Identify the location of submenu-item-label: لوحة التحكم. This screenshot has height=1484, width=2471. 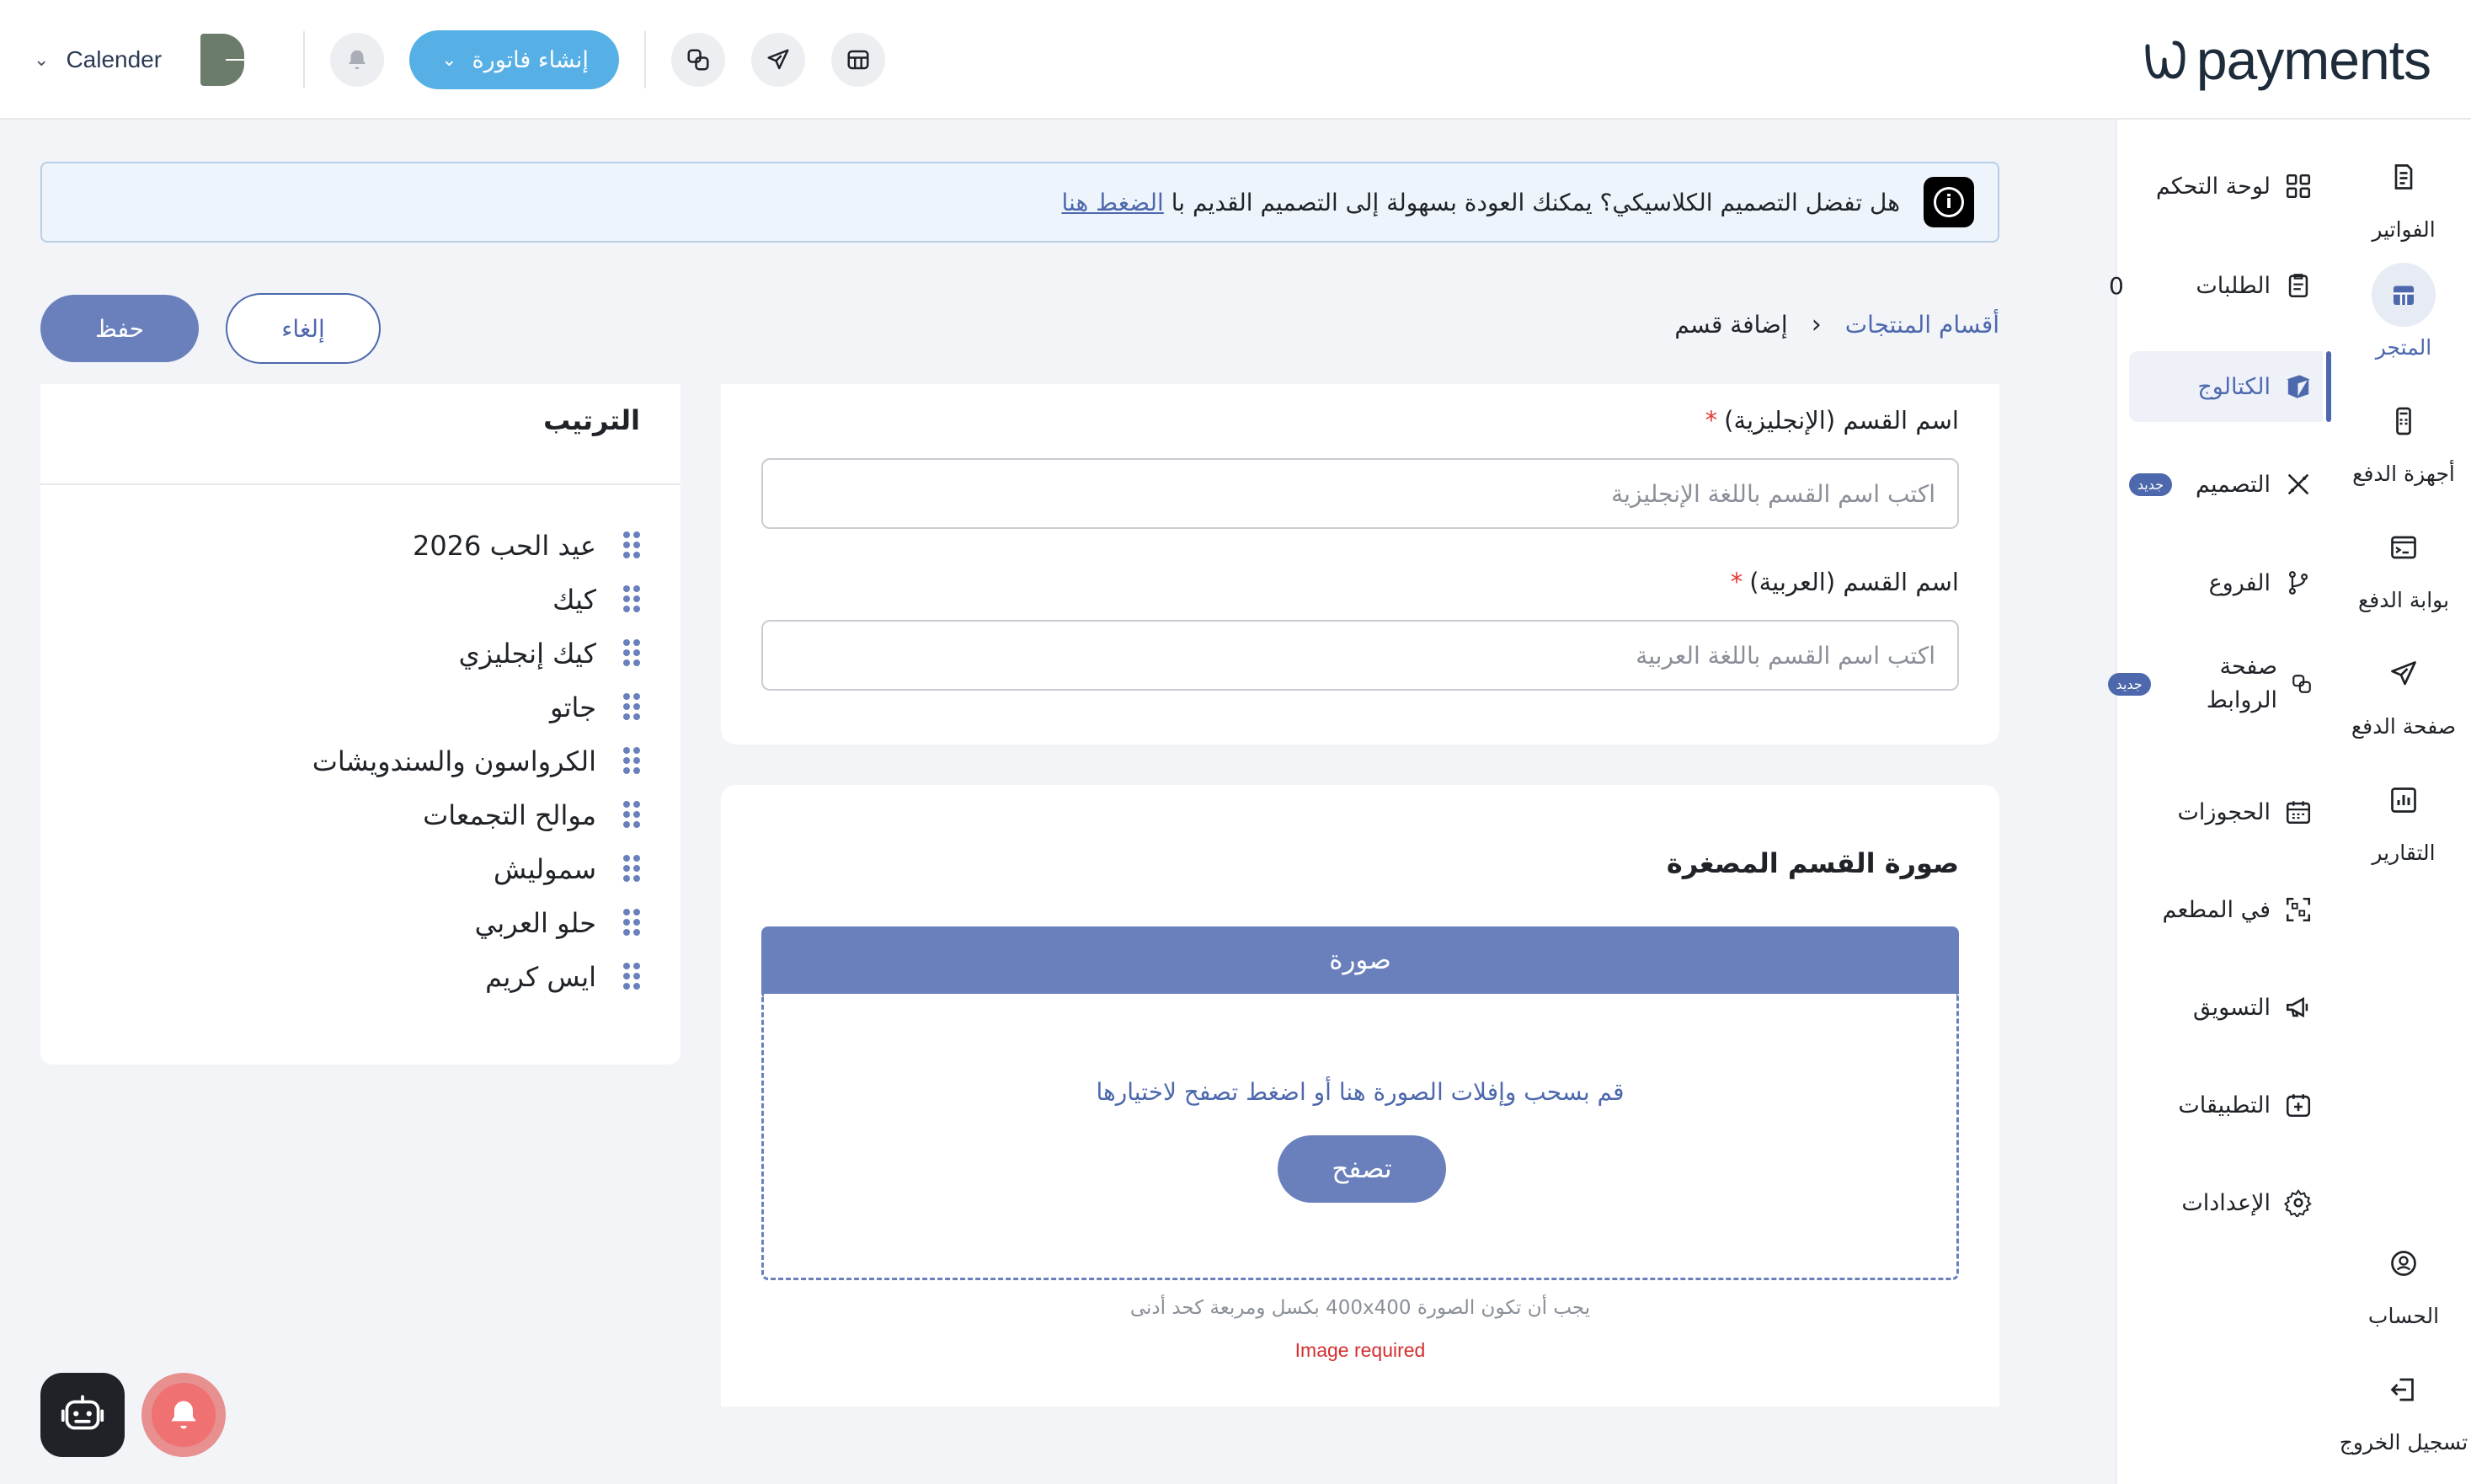
(2213, 187).